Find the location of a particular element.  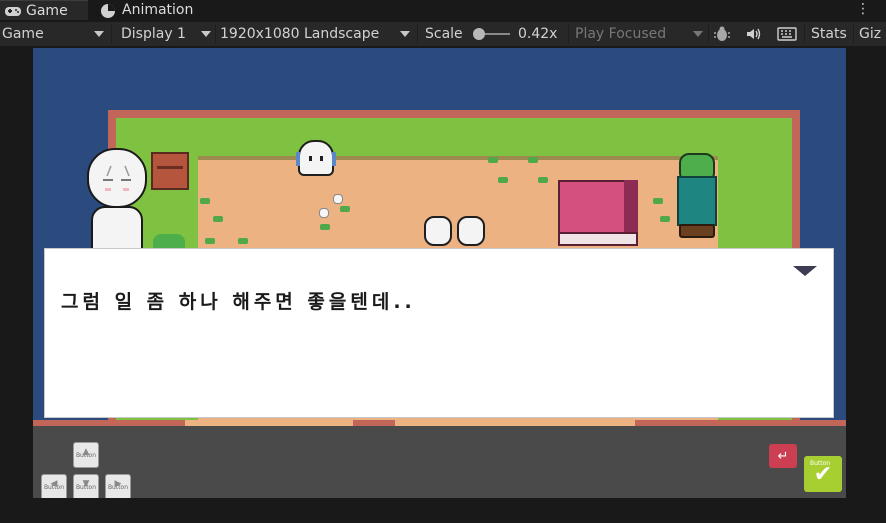

house-roof is located at coordinates (593, 210).